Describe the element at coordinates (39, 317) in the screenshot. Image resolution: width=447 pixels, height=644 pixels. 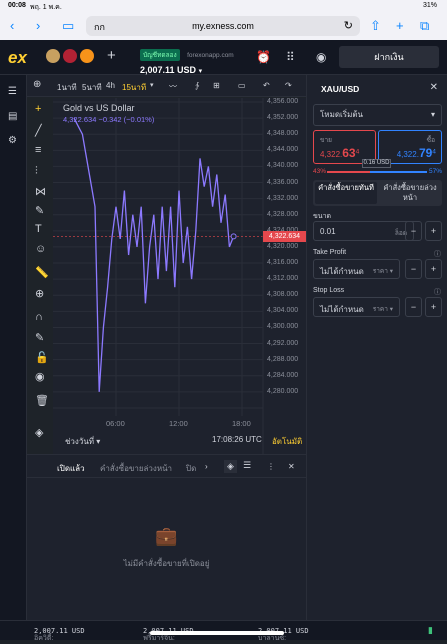
I see `magnet-icon: ∩` at that location.